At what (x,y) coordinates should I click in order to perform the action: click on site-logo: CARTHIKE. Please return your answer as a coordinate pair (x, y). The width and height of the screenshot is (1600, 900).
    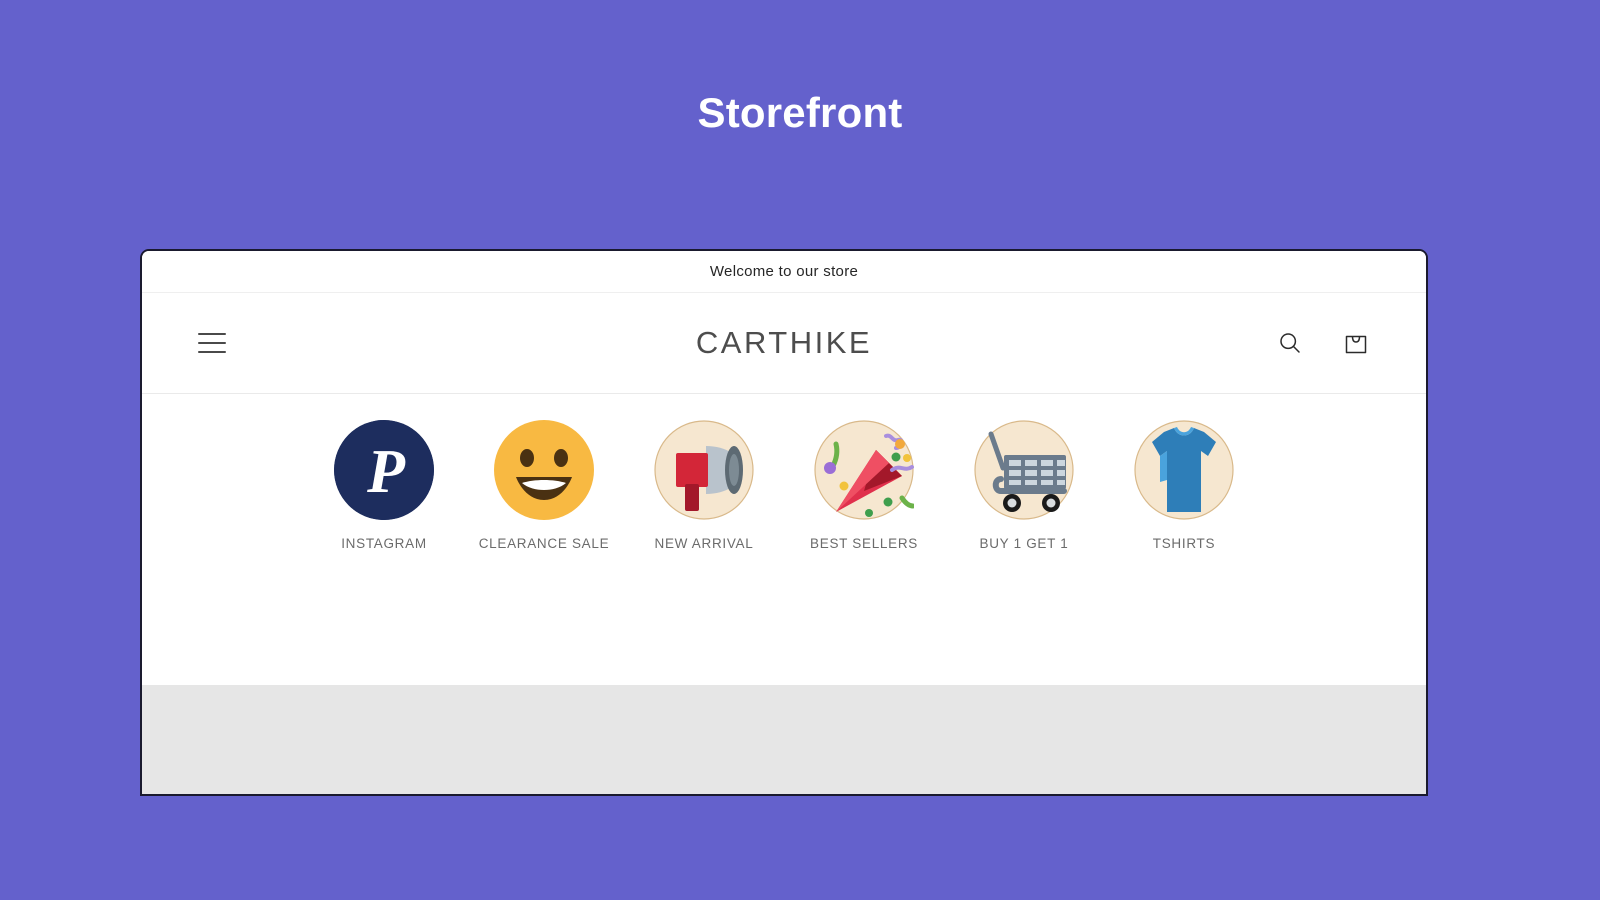
    Looking at the image, I should click on (784, 343).